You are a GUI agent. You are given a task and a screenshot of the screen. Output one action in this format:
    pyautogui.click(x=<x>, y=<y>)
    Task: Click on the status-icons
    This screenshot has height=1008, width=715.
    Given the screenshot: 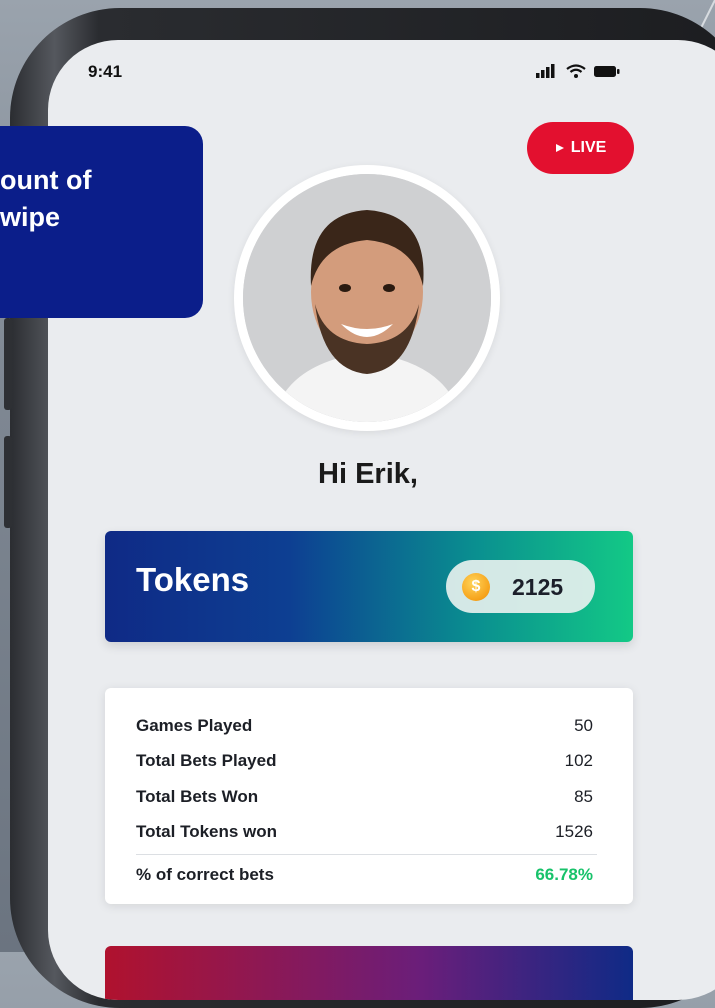 What is the action you would take?
    pyautogui.click(x=578, y=71)
    